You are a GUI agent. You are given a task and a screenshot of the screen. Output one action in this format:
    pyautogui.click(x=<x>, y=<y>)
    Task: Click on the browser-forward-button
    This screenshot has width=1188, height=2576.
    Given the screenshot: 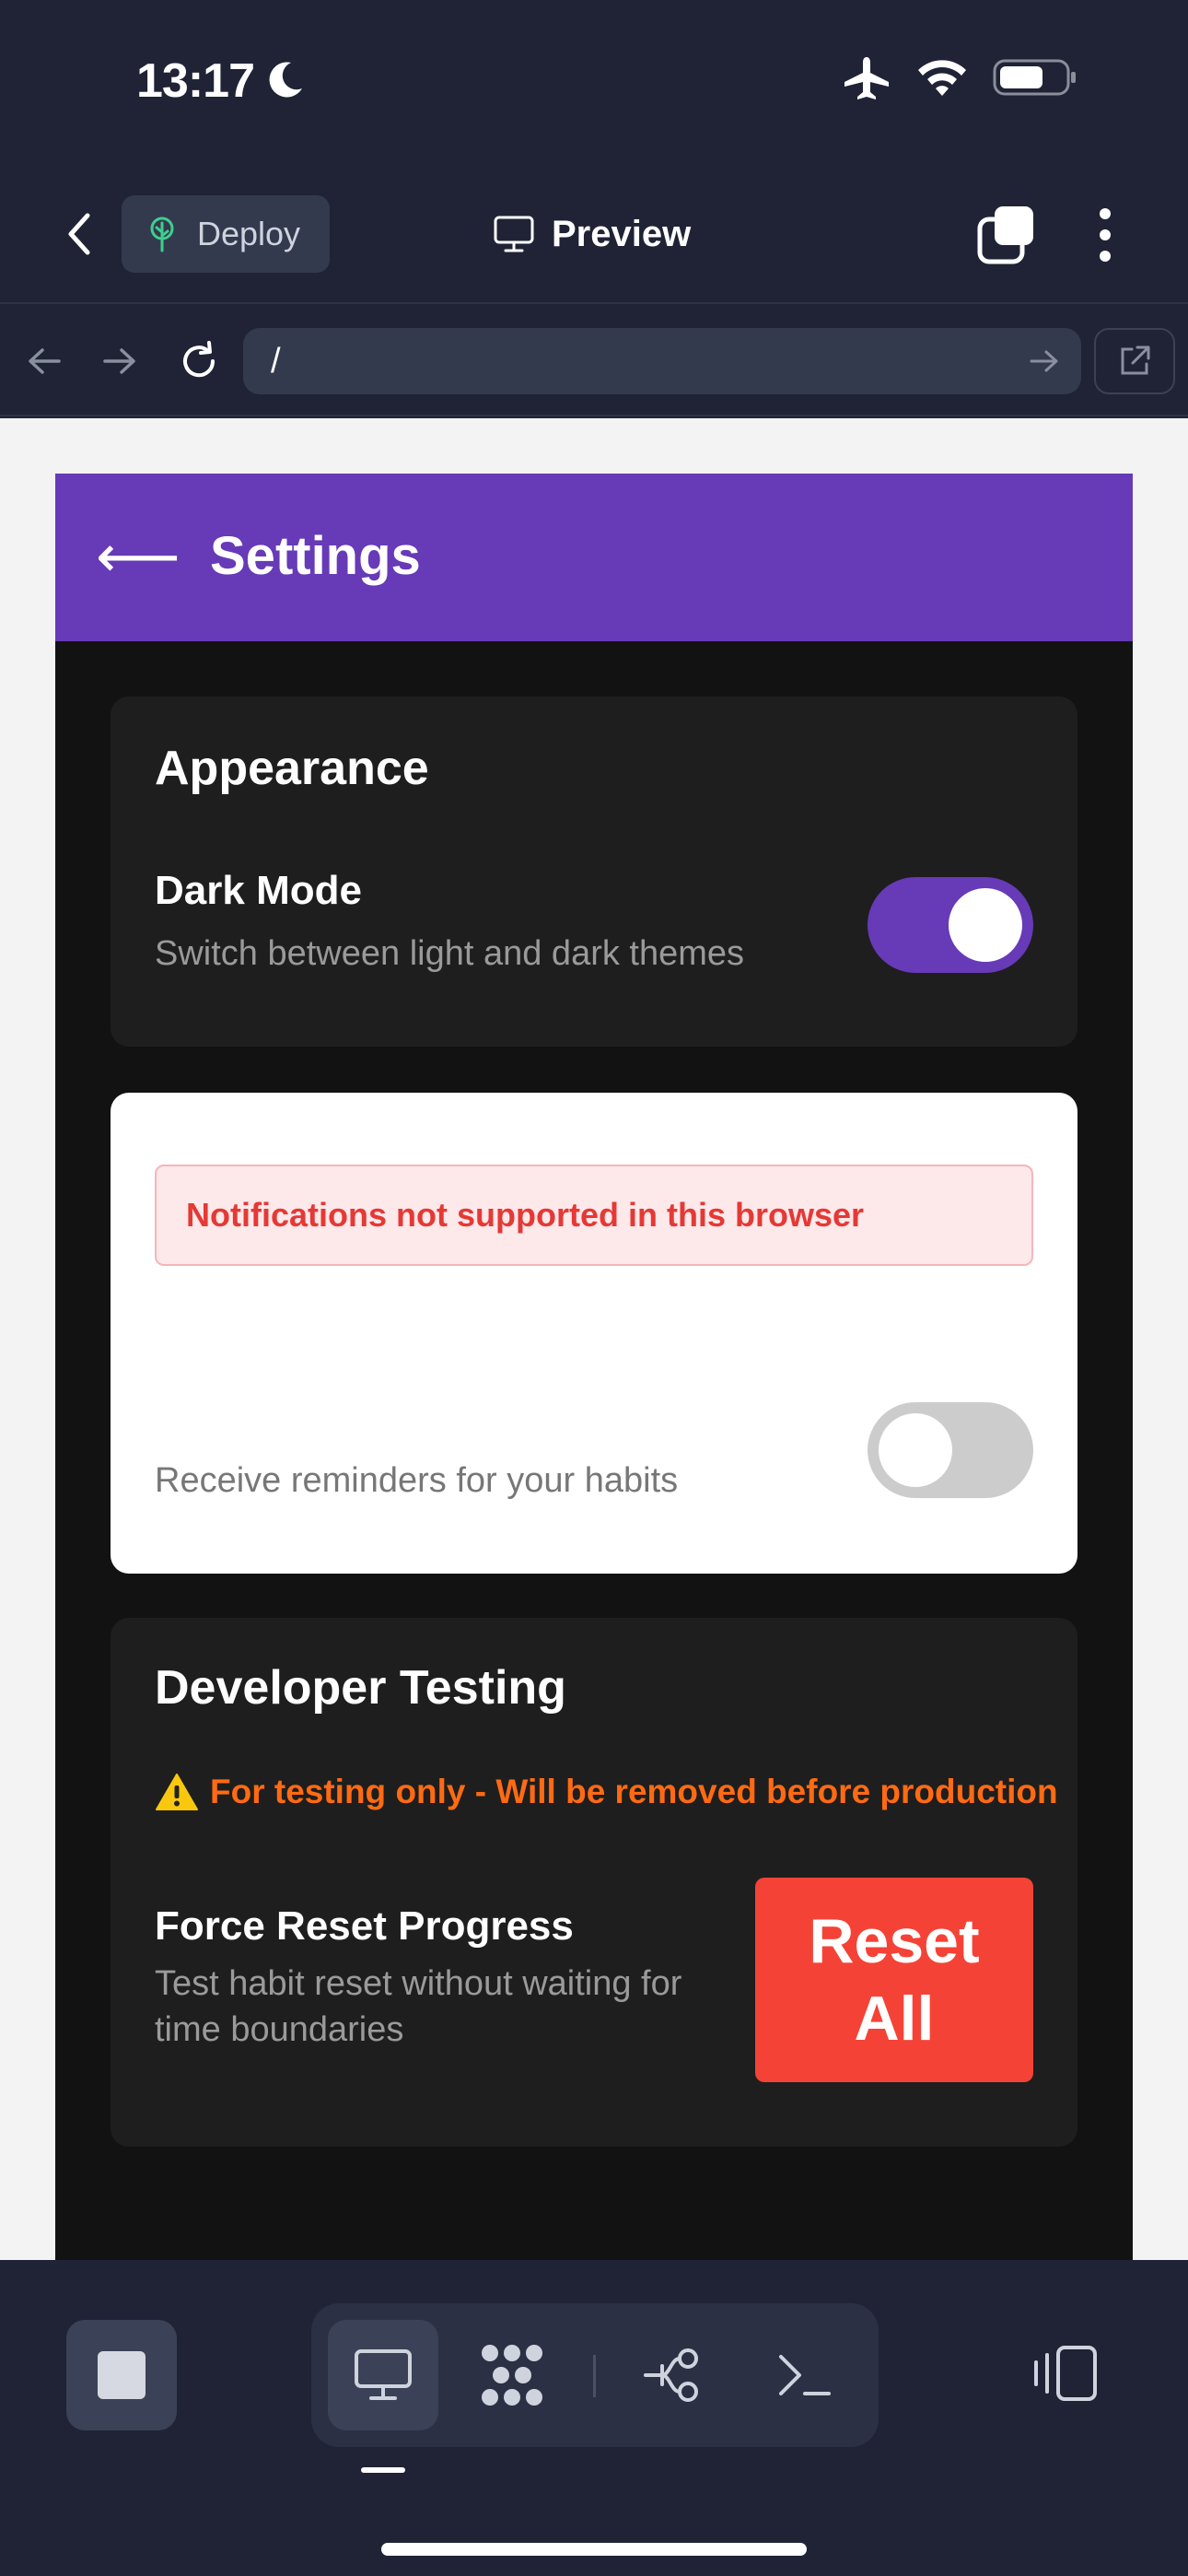 What is the action you would take?
    pyautogui.click(x=119, y=361)
    